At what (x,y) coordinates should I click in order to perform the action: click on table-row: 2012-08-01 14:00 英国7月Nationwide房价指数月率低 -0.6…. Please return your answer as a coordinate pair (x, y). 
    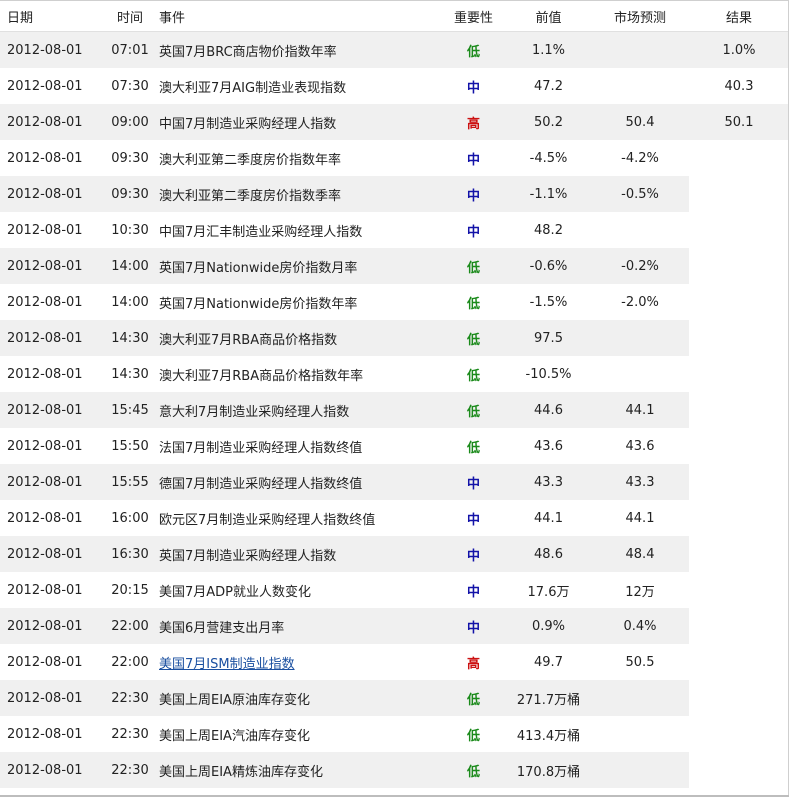
    Looking at the image, I should click on (394, 266).